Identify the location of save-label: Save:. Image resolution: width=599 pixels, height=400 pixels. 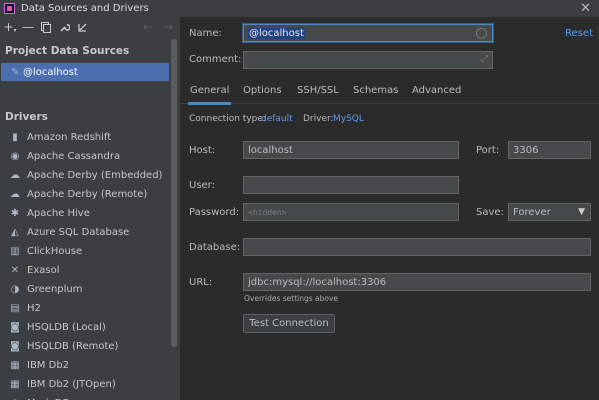
(490, 212).